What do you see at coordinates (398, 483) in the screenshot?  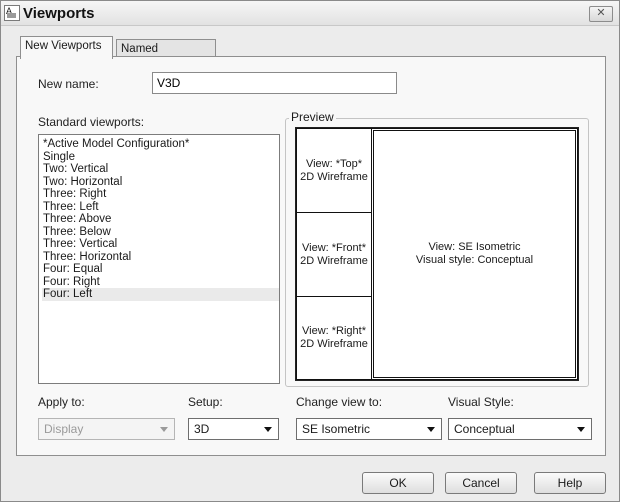 I see `ok-button: OK` at bounding box center [398, 483].